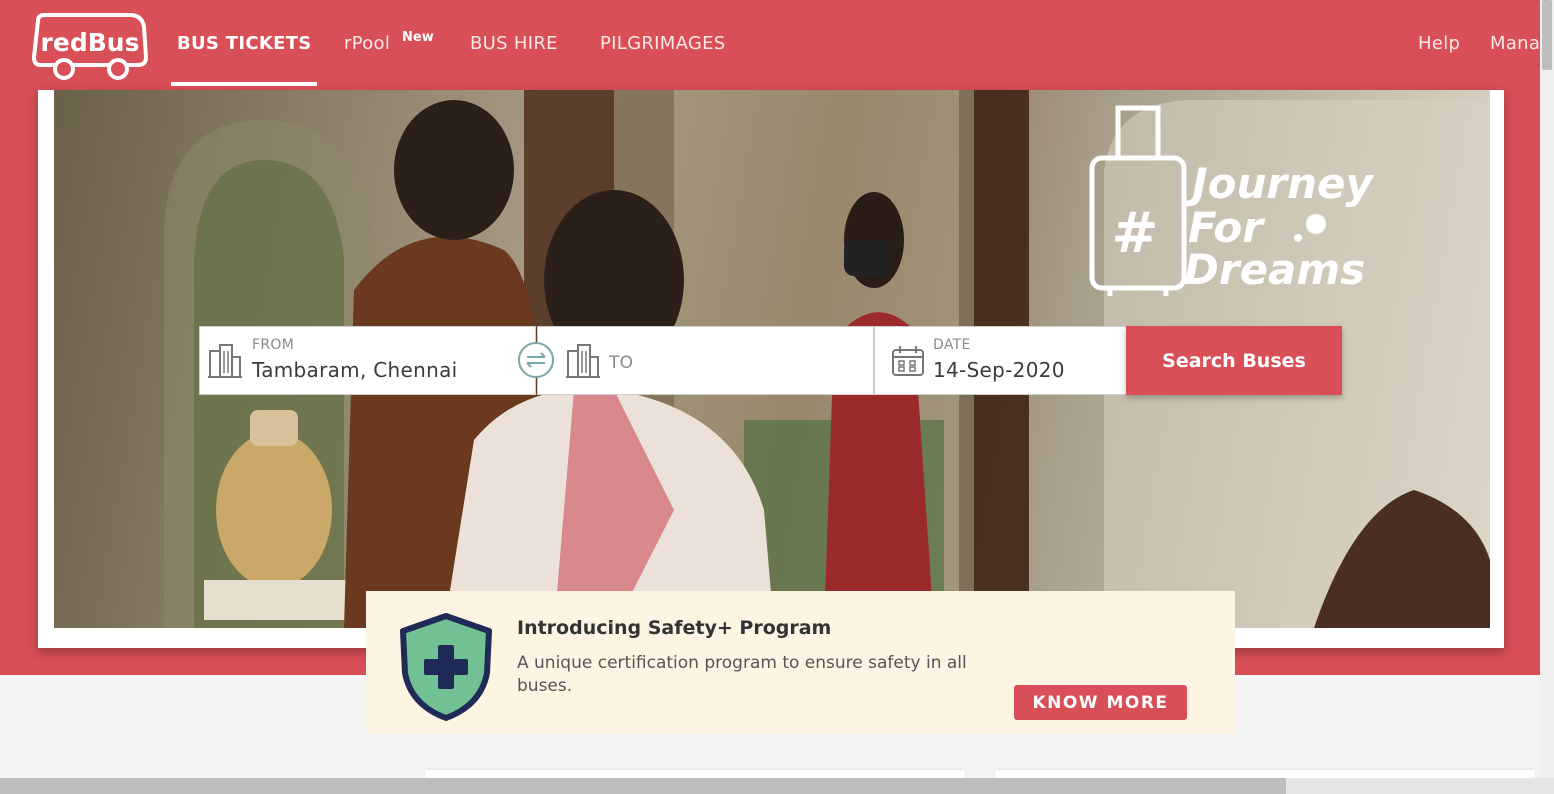 The image size is (1554, 794). Describe the element at coordinates (1100, 702) in the screenshot. I see `know-more-button: KNOW MORE` at that location.